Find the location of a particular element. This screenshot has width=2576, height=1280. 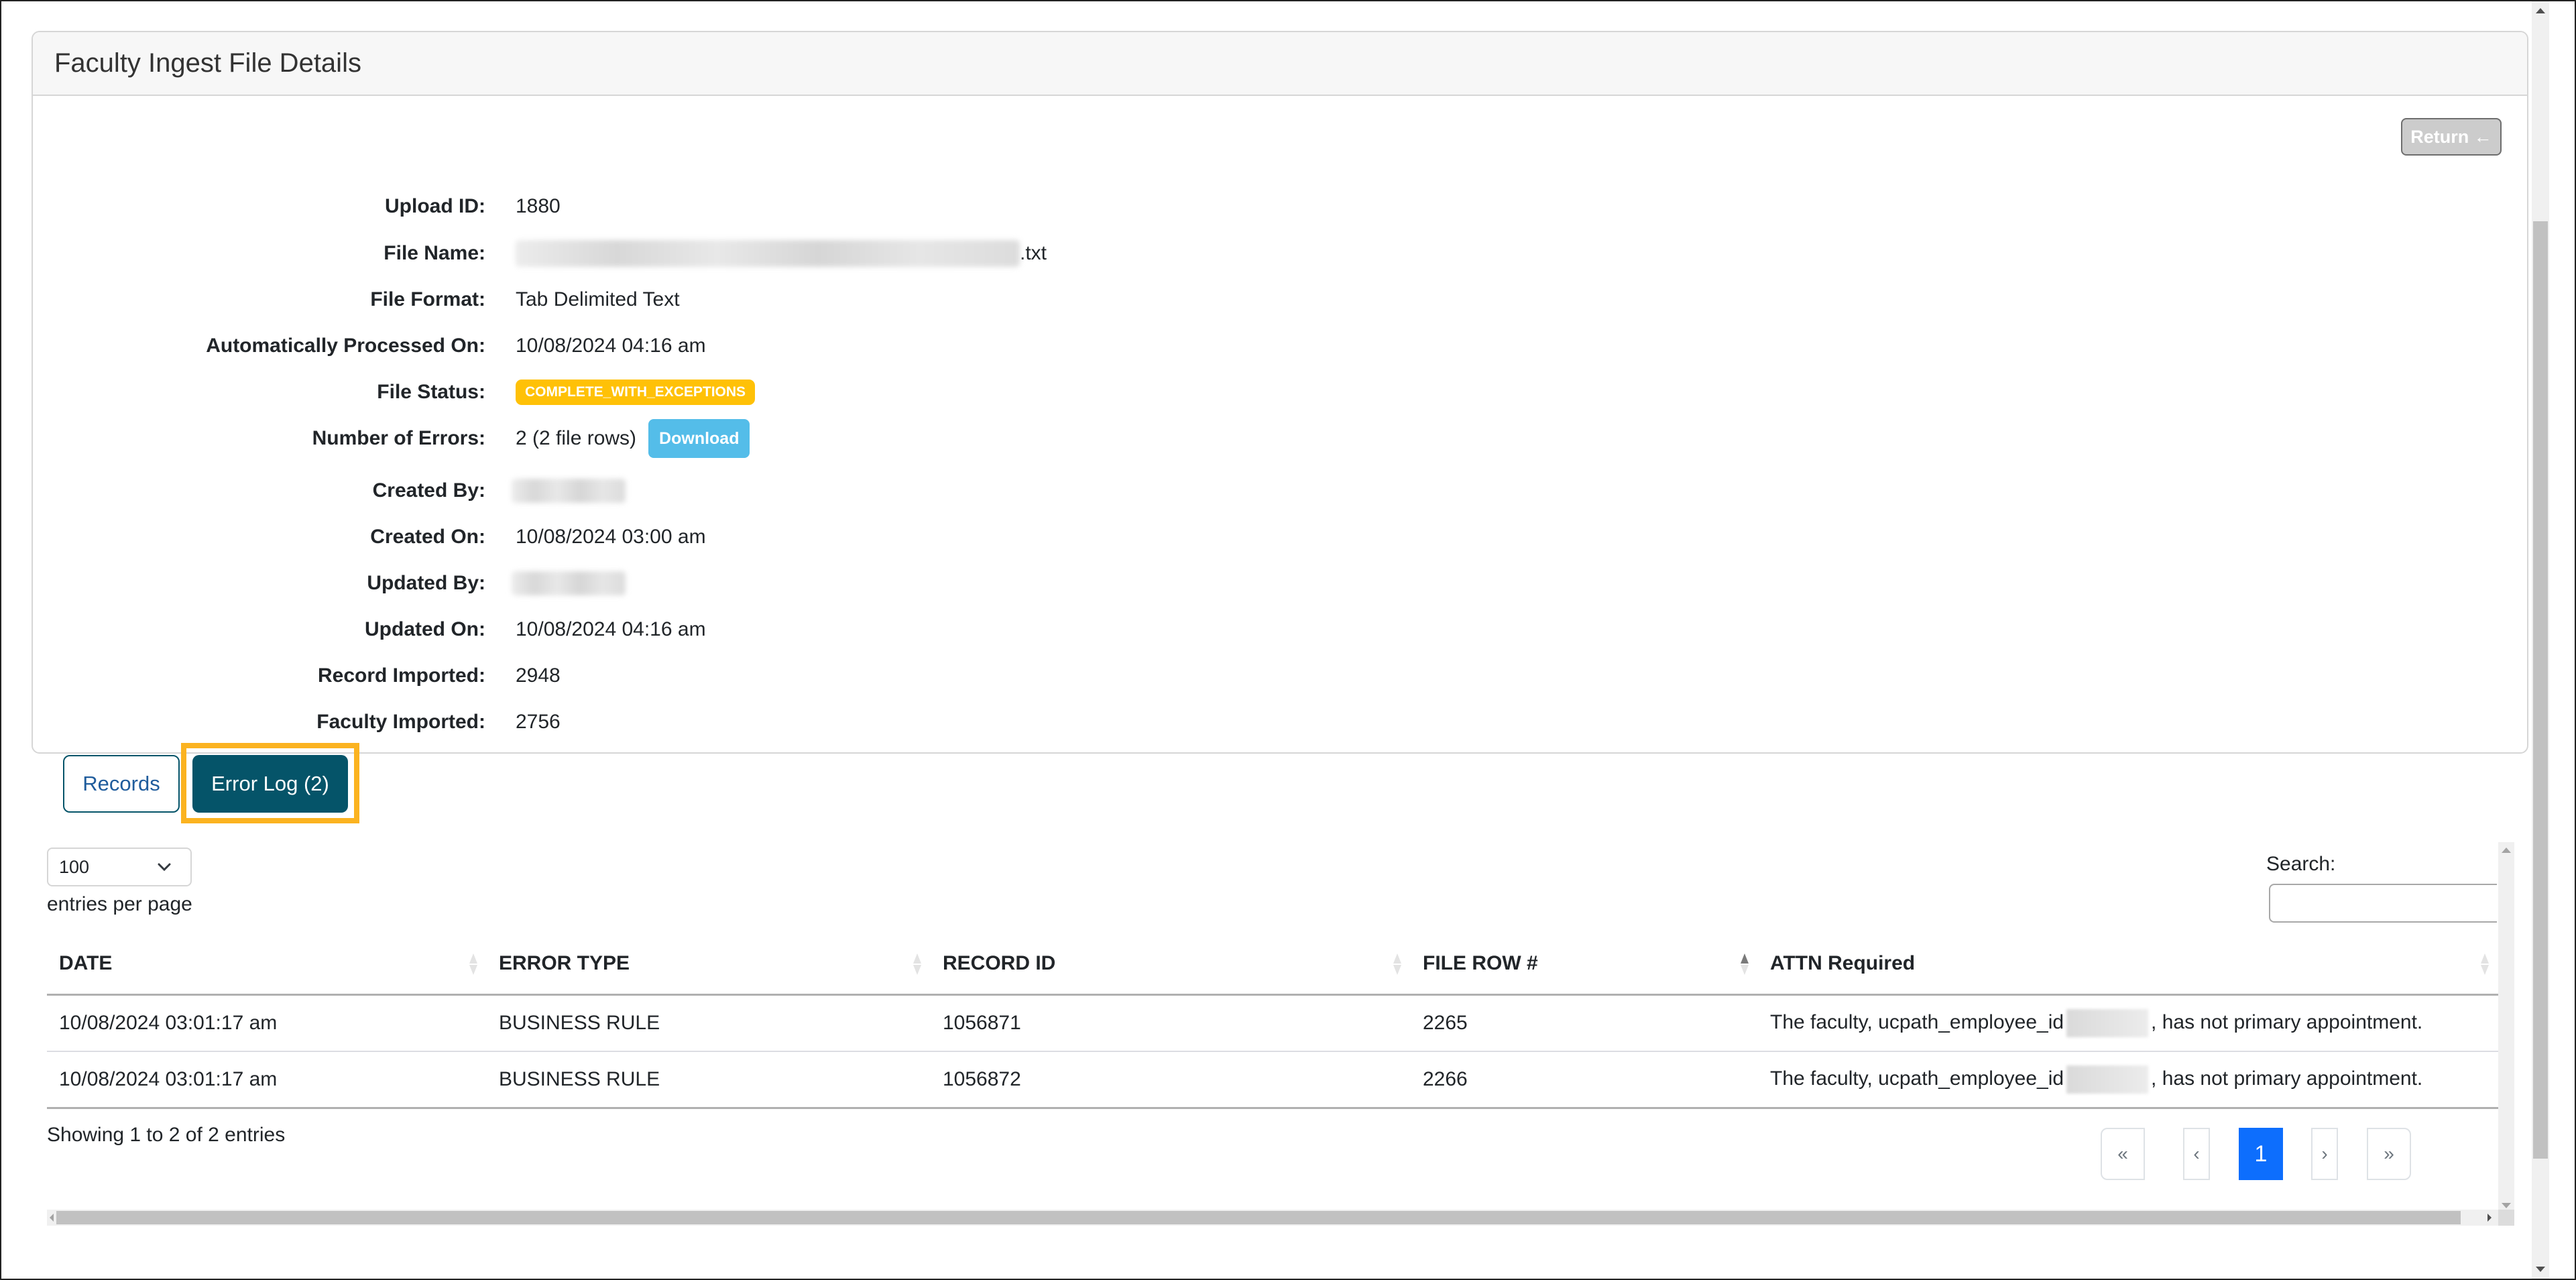

scrollbar-corner is located at coordinates (2506, 1218).